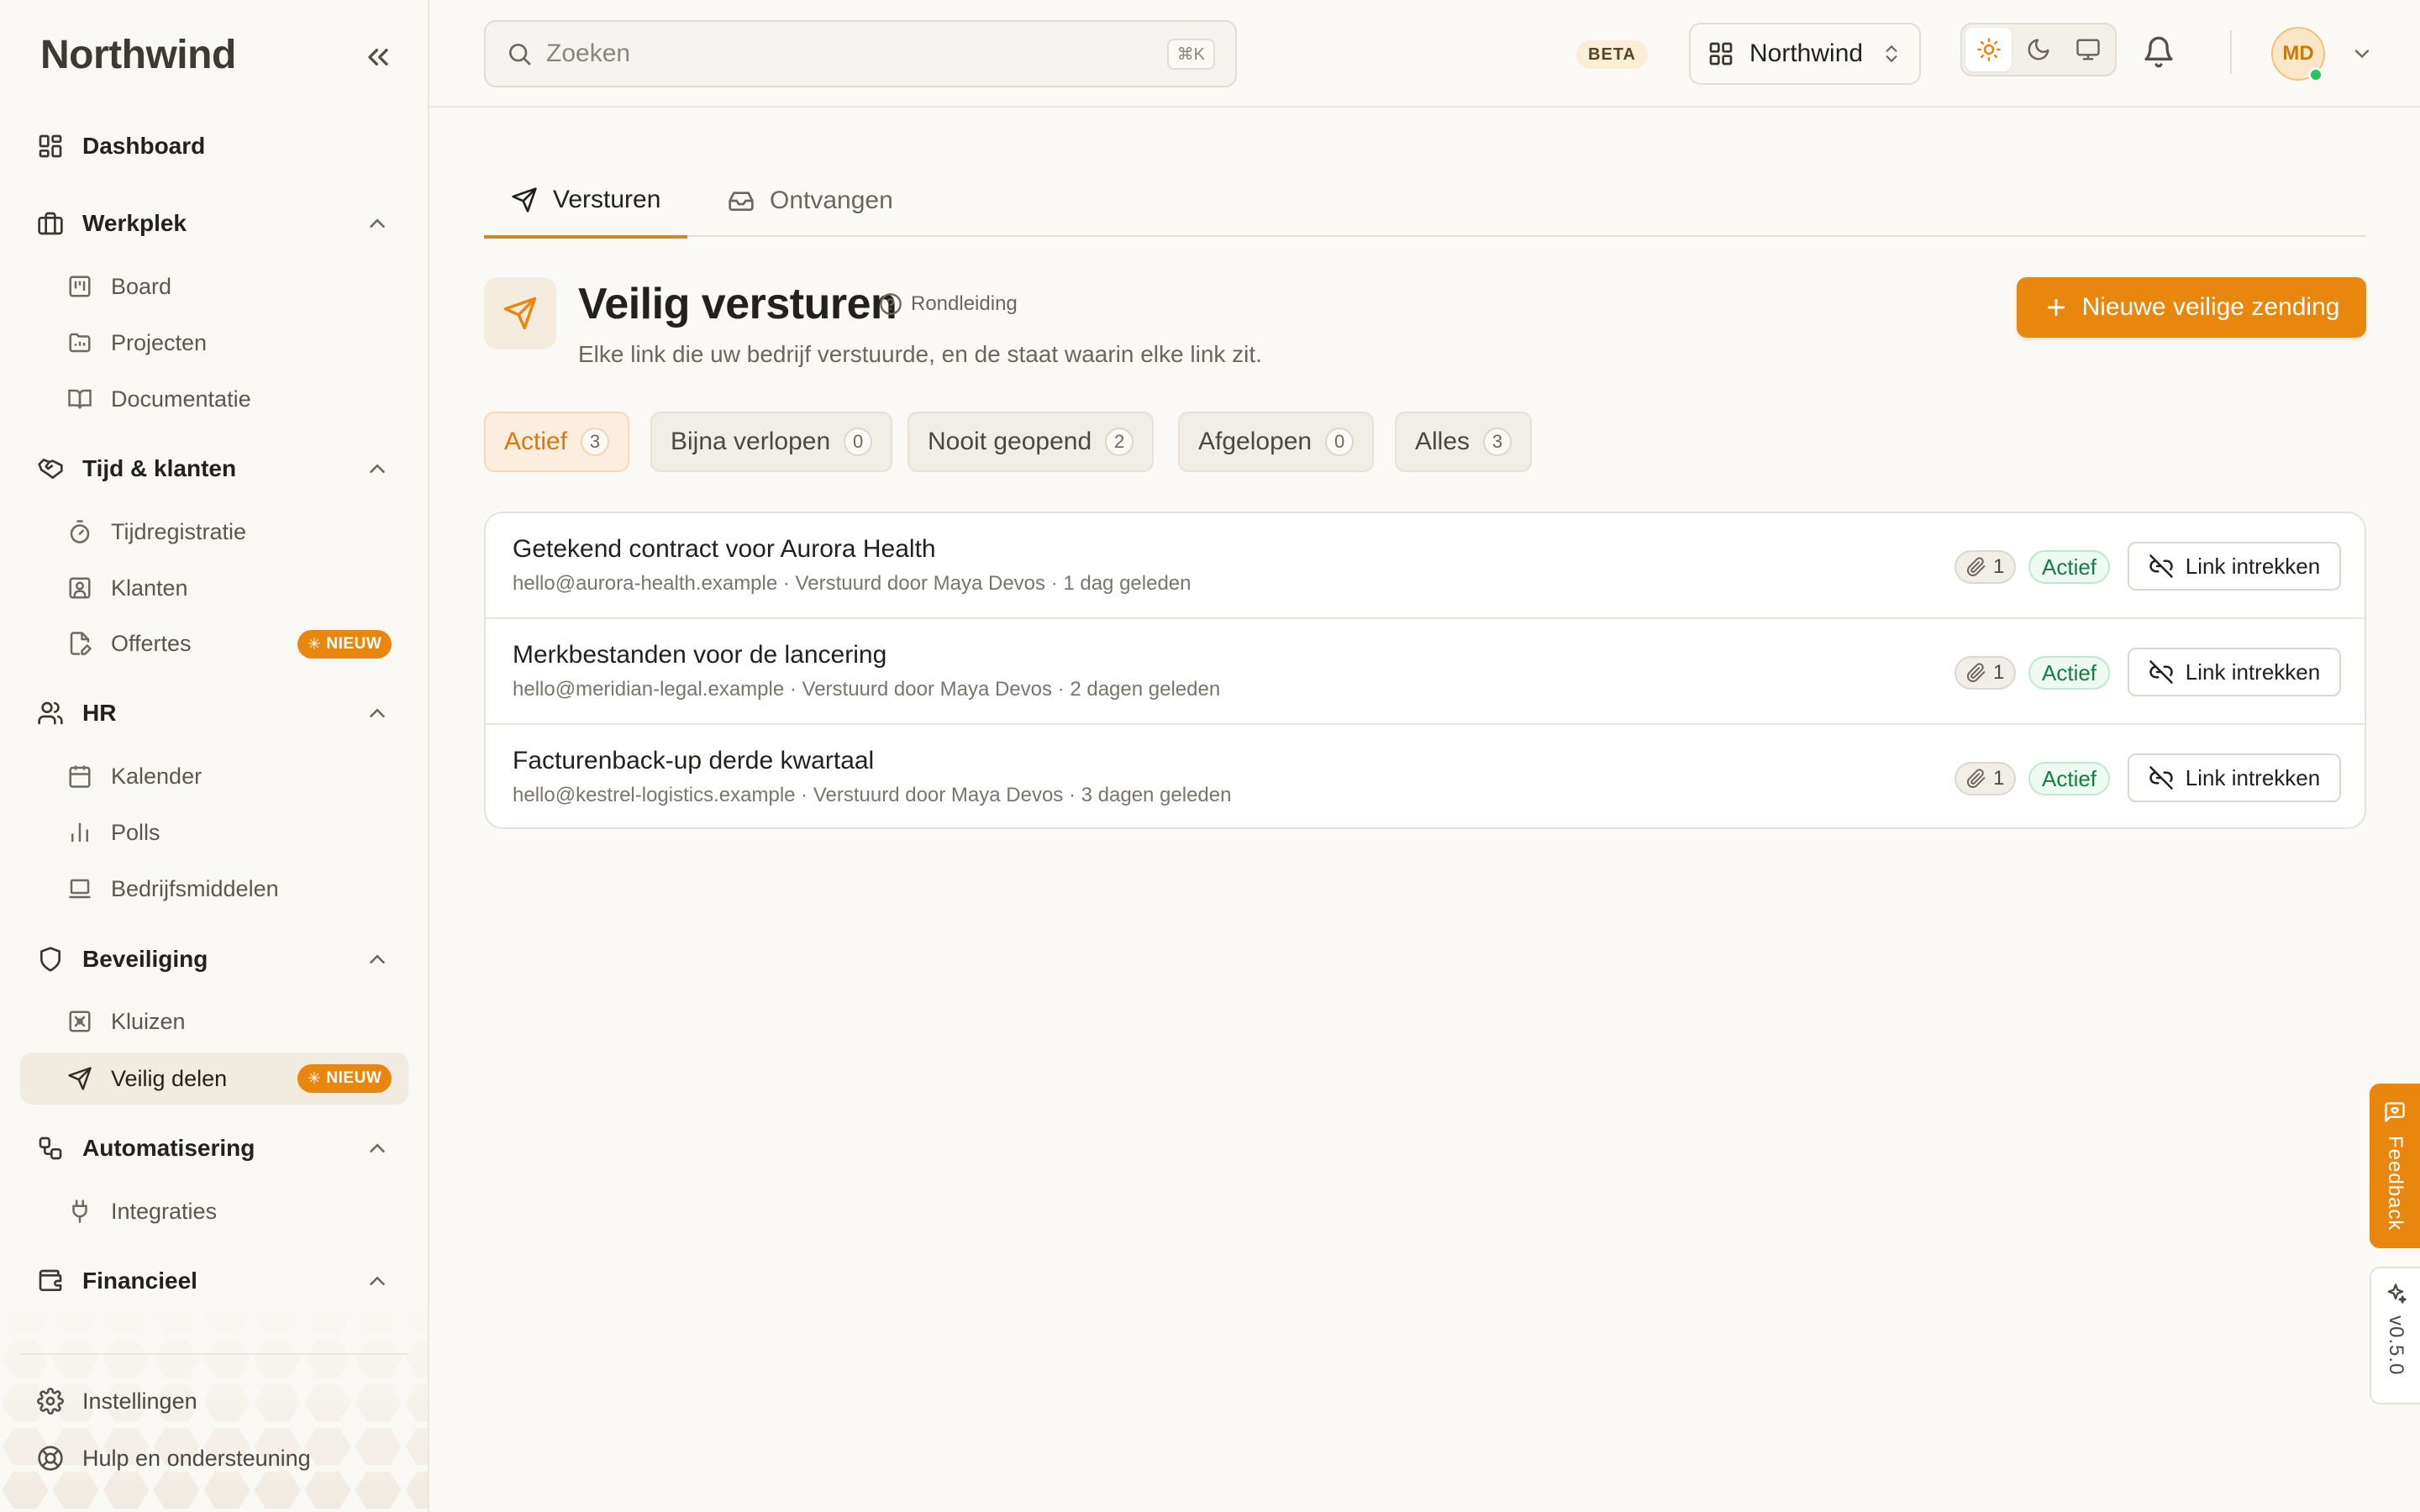  What do you see at coordinates (169, 1078) in the screenshot?
I see `sidebar-item-label: Veilig delen` at bounding box center [169, 1078].